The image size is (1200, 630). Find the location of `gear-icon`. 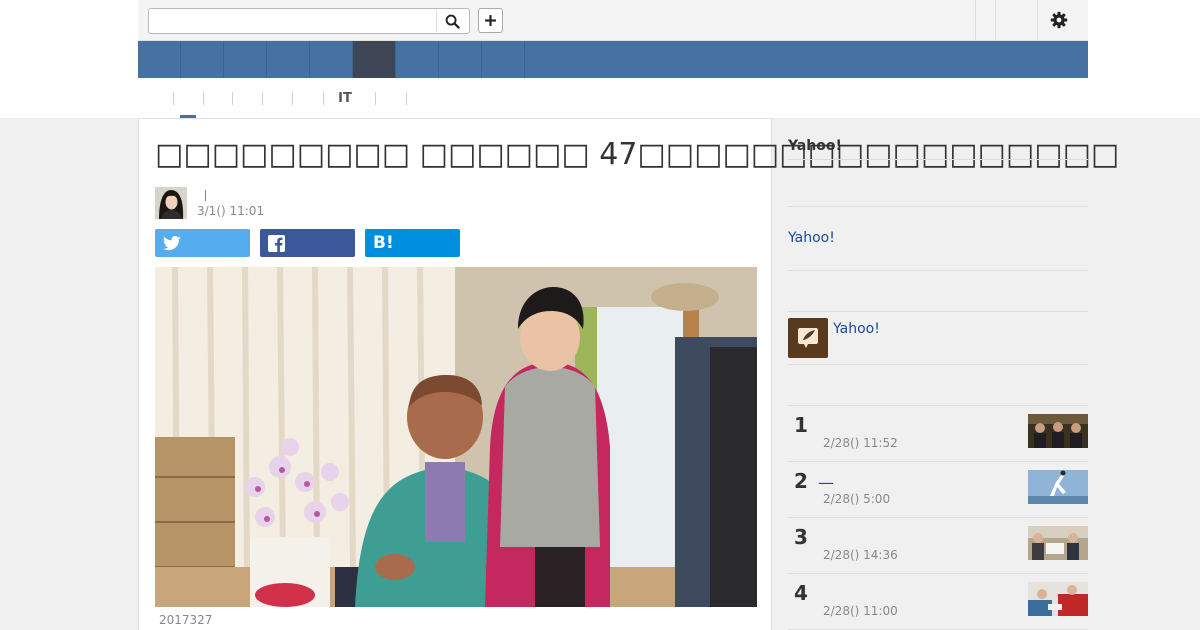

gear-icon is located at coordinates (1059, 20).